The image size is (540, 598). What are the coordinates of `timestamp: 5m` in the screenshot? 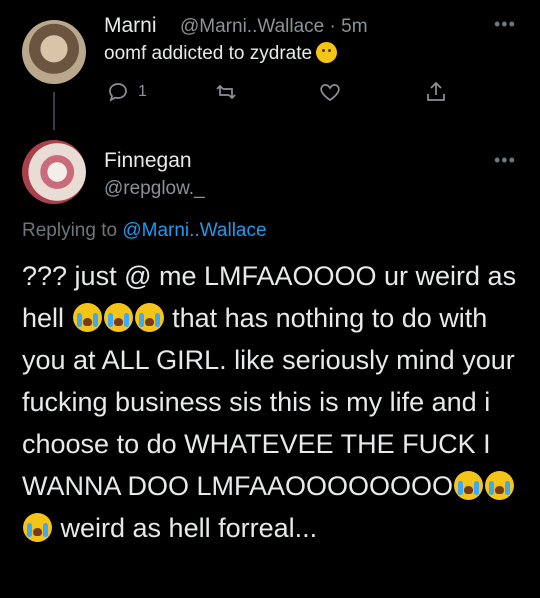 It's located at (354, 26).